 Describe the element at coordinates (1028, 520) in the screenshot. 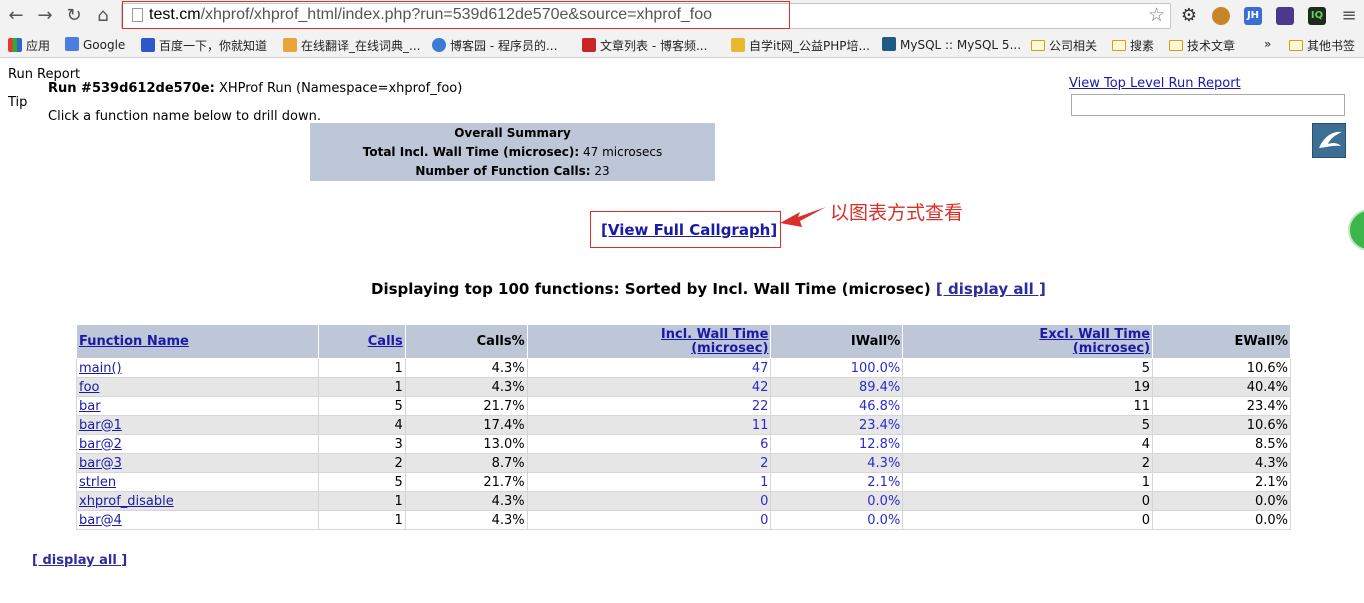

I see `cell-excl-wall: 0` at that location.